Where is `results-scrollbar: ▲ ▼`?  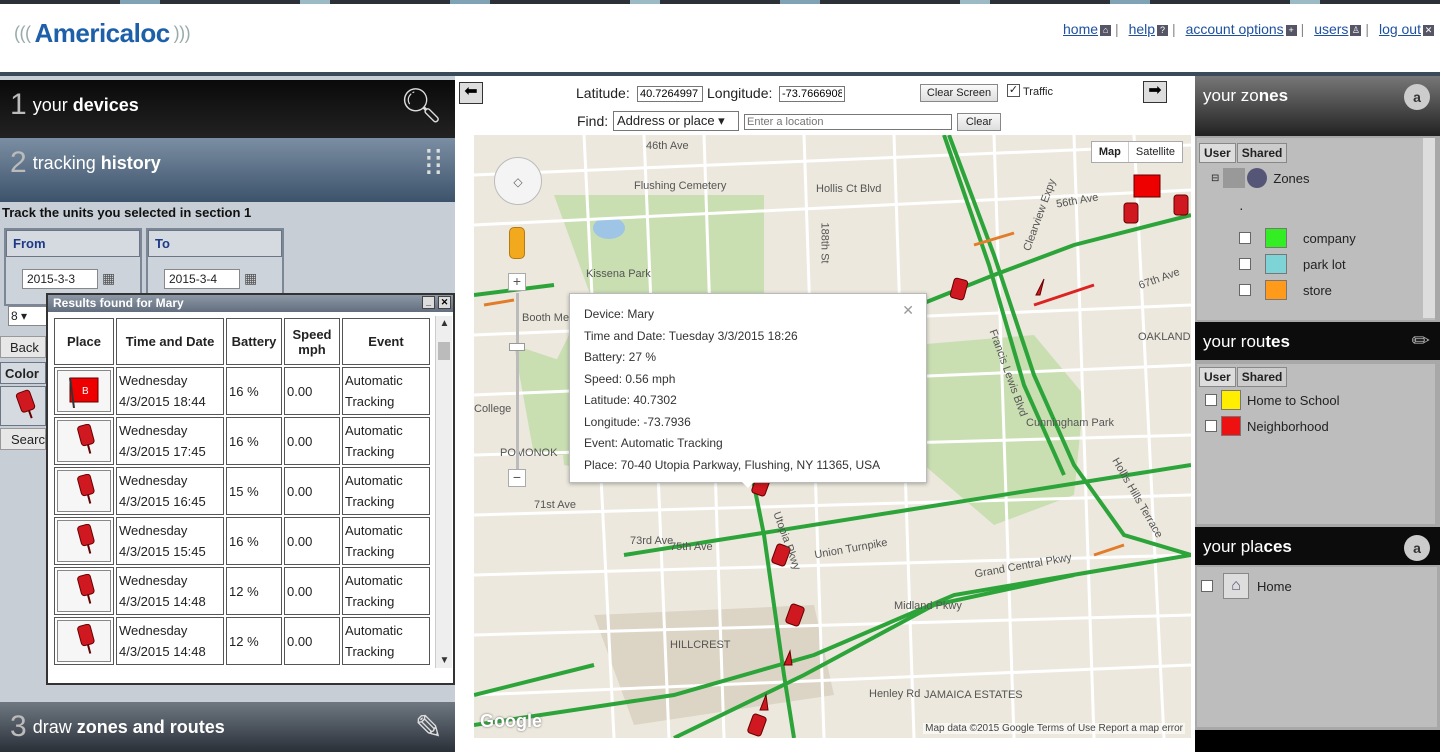 results-scrollbar: ▲ ▼ is located at coordinates (443, 492).